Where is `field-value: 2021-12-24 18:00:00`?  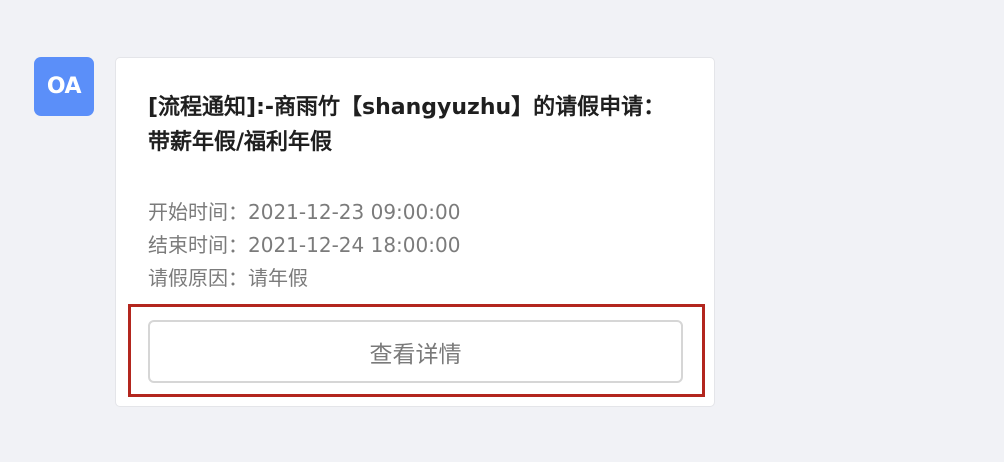 field-value: 2021-12-24 18:00:00 is located at coordinates (354, 245).